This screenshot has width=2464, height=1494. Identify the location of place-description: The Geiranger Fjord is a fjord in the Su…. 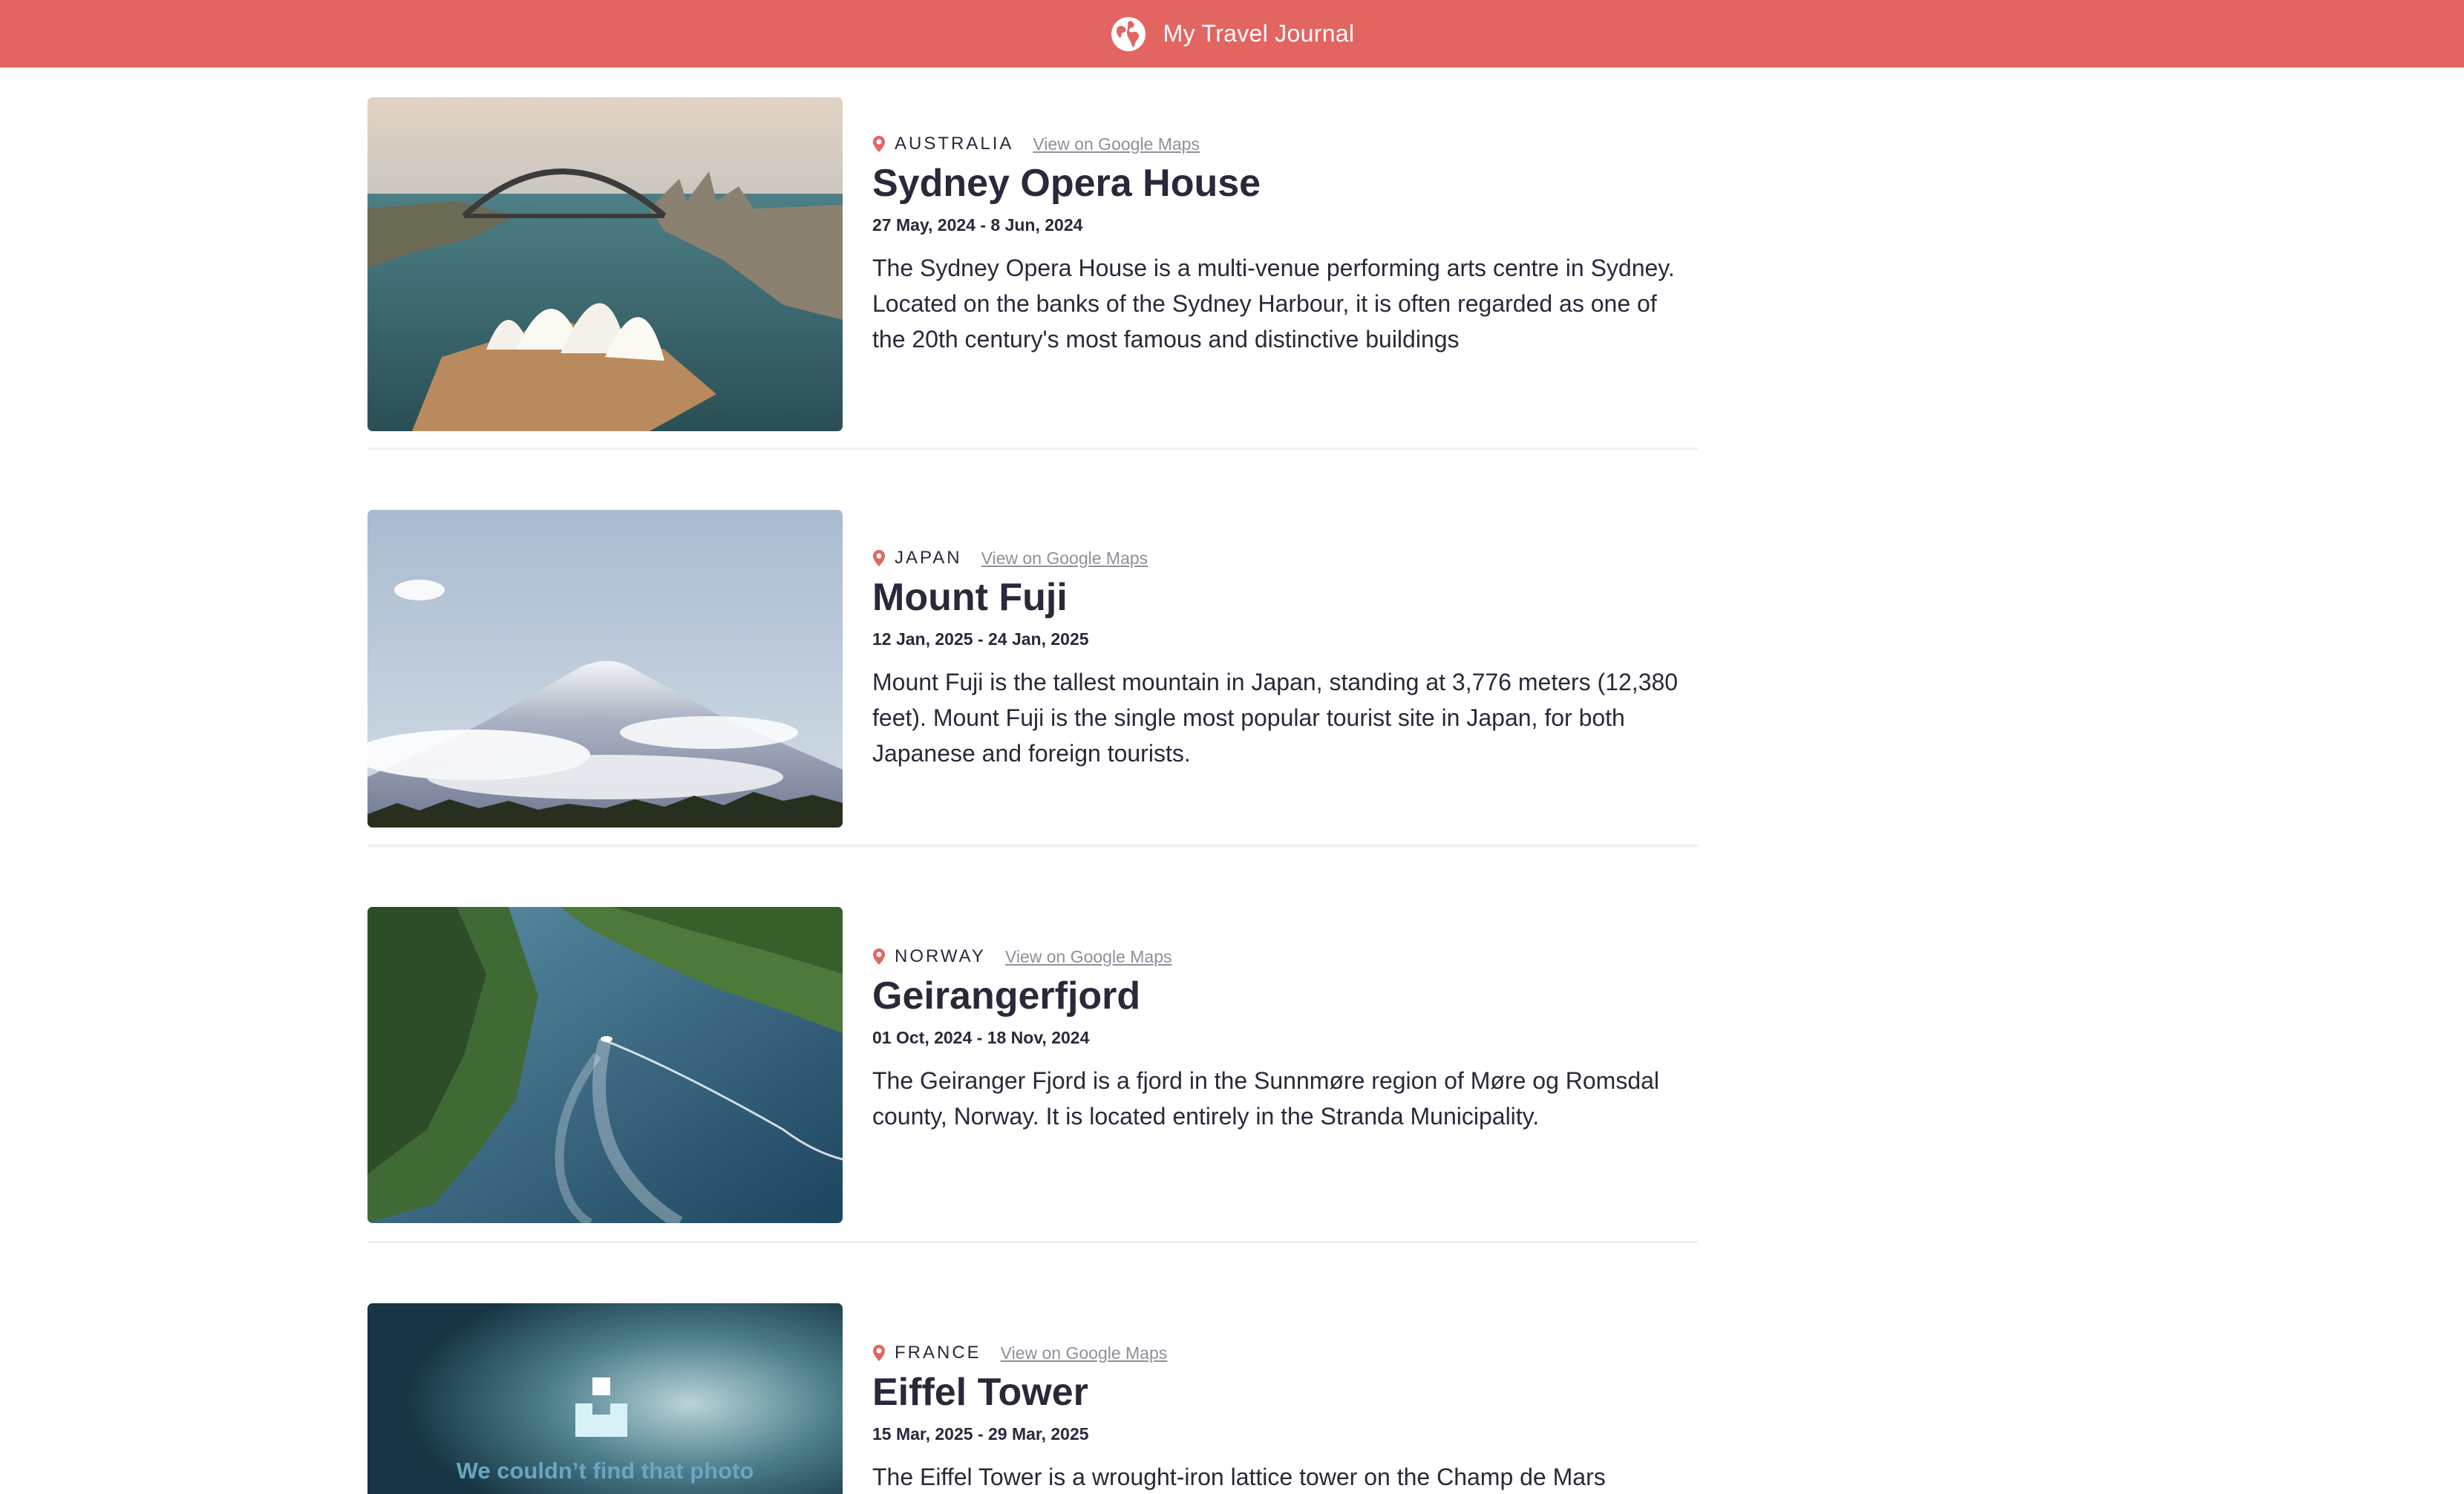
(1266, 1098).